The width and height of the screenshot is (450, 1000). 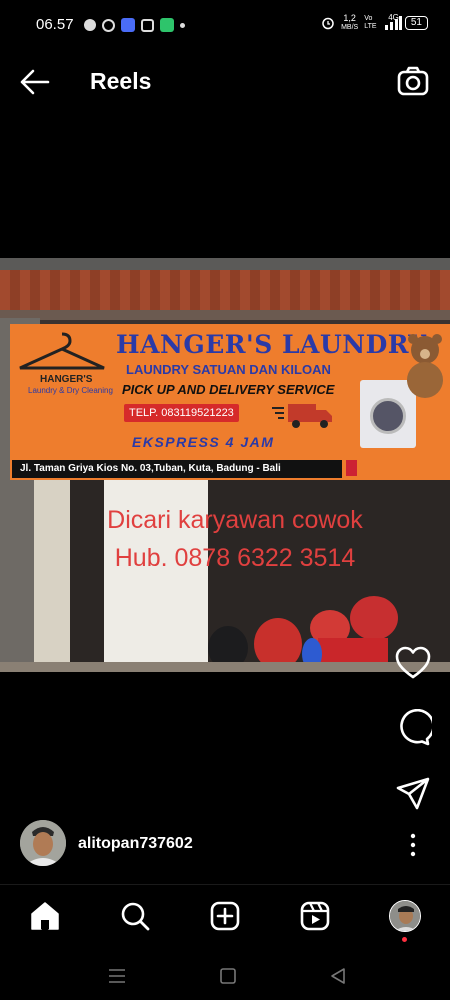 I want to click on volte-indicator: Vo LTE, so click(x=370, y=22).